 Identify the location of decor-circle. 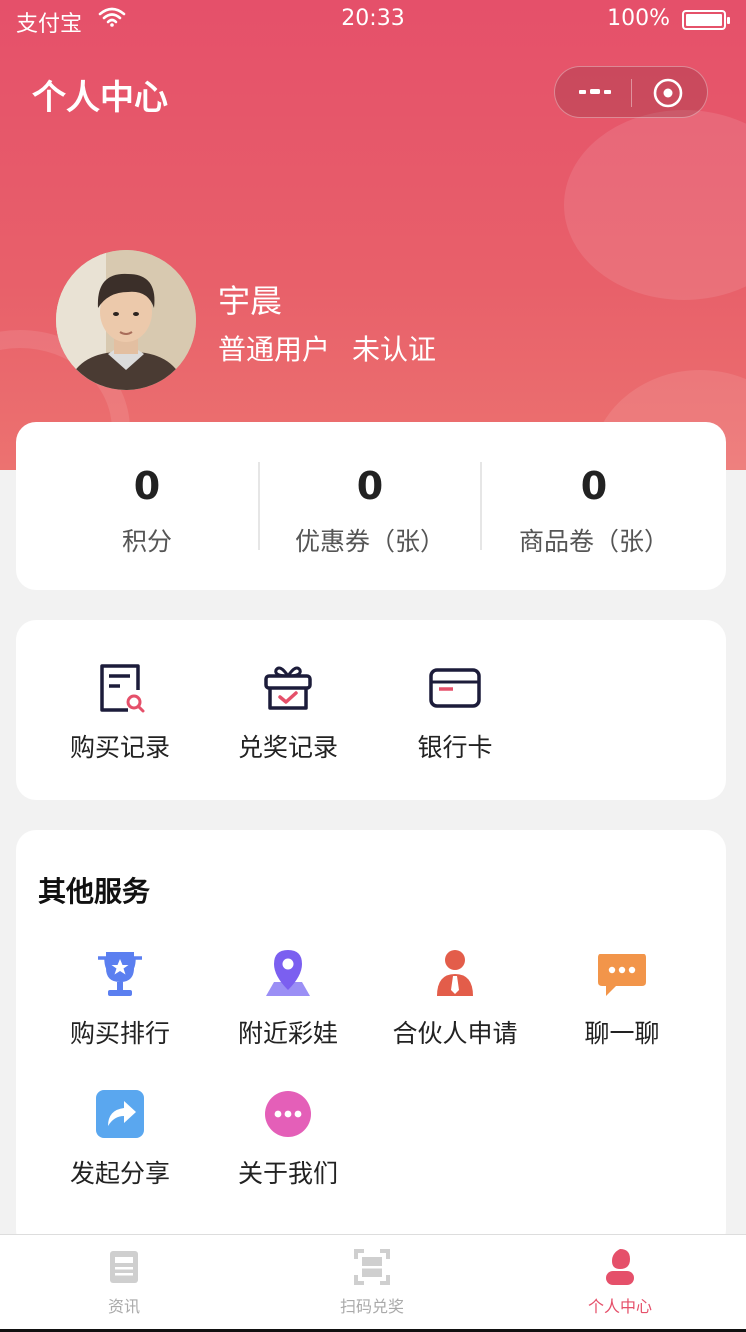
(655, 205).